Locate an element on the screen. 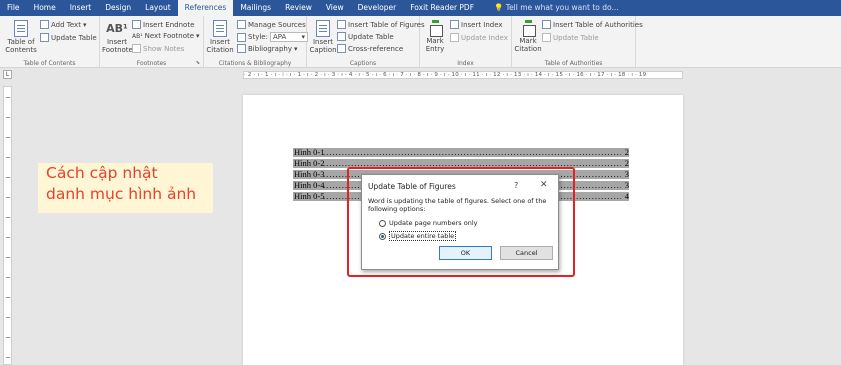  update-table-figures-button: Update Table is located at coordinates (365, 36).